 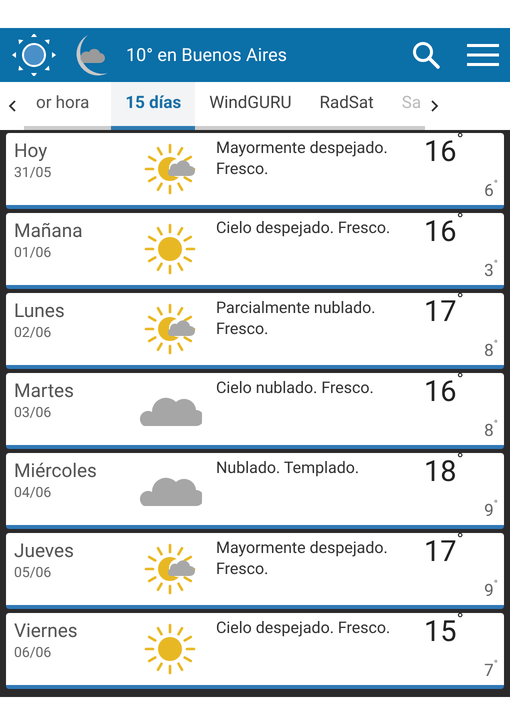 I want to click on day-date: 05/06, so click(x=33, y=573).